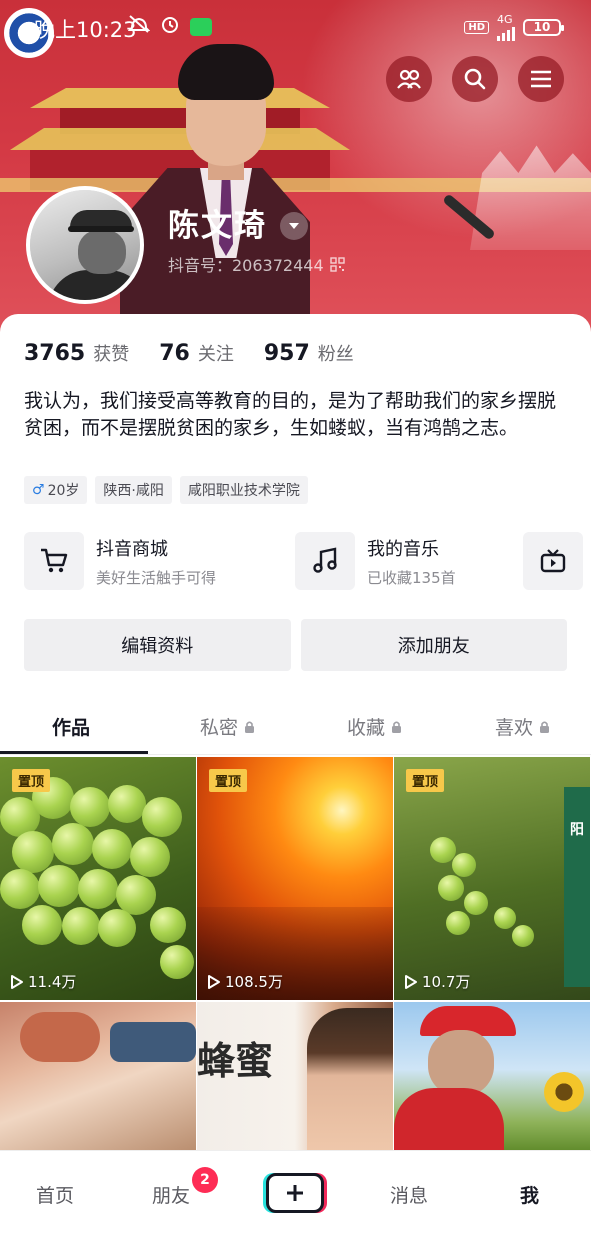 This screenshot has width=591, height=1233. I want to click on cart-icon, so click(54, 561).